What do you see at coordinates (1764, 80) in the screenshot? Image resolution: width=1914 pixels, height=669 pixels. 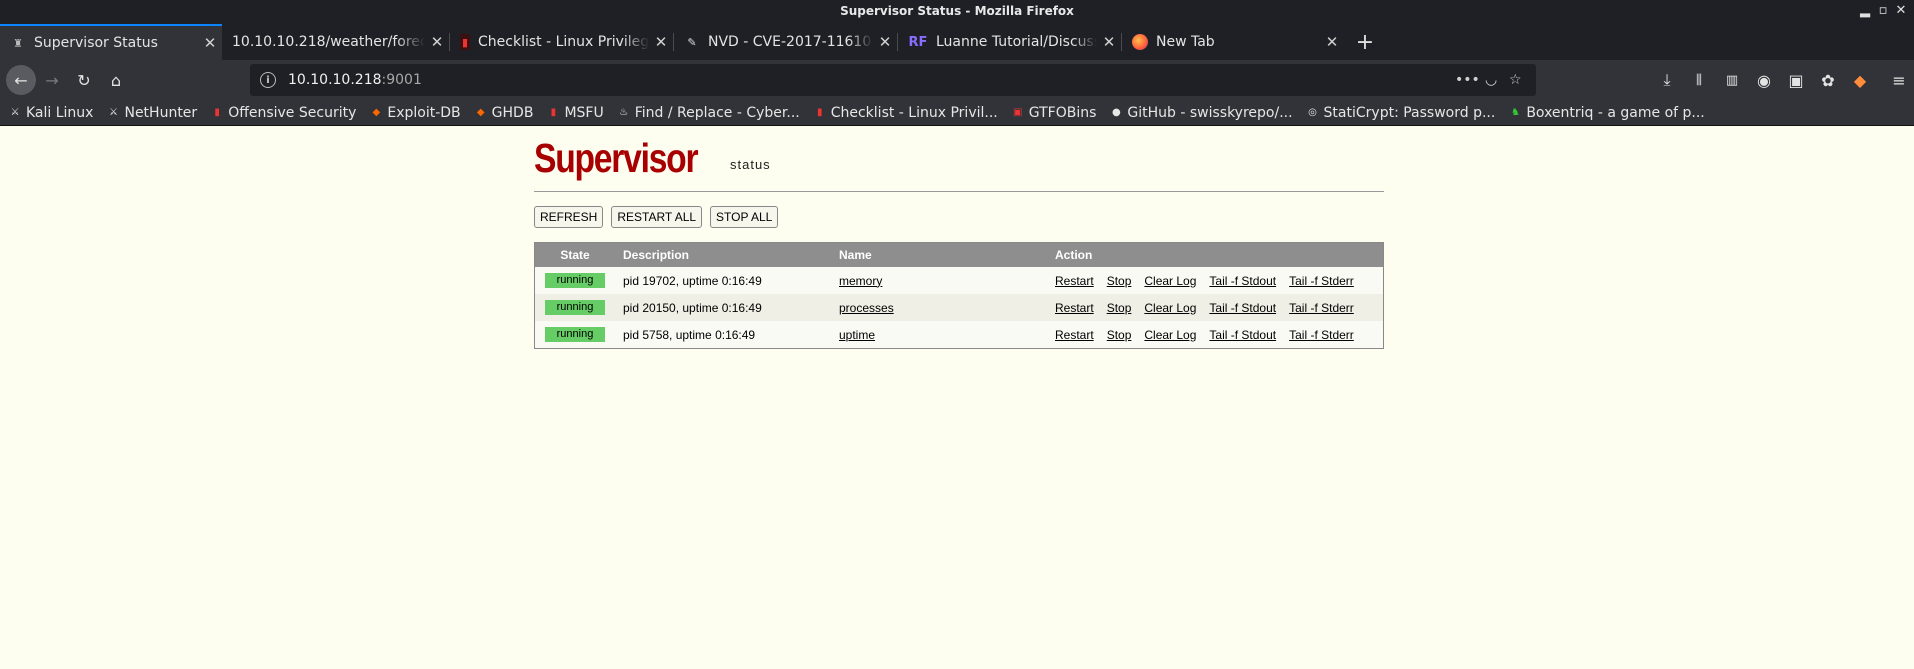 I see `account-icon: ◉` at bounding box center [1764, 80].